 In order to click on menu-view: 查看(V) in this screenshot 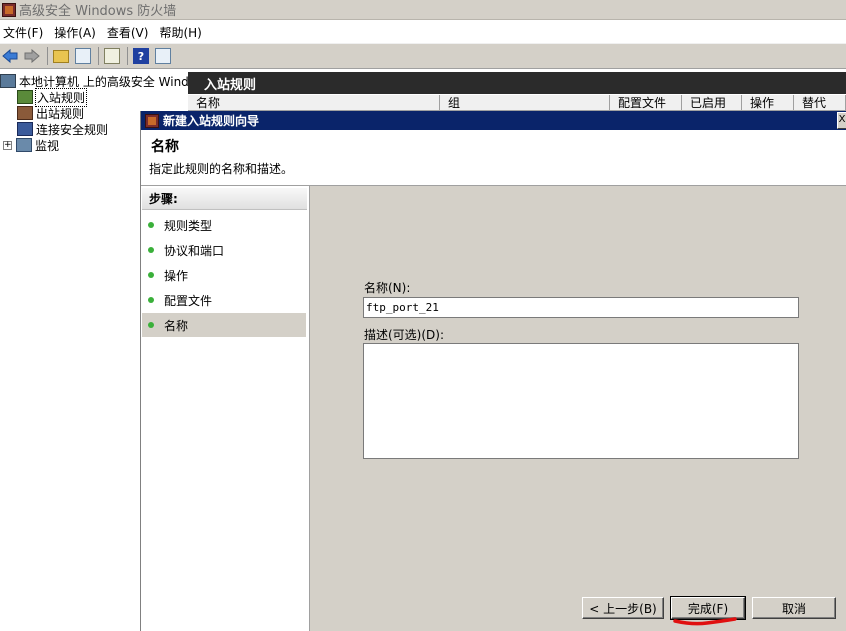, I will do `click(130, 32)`.